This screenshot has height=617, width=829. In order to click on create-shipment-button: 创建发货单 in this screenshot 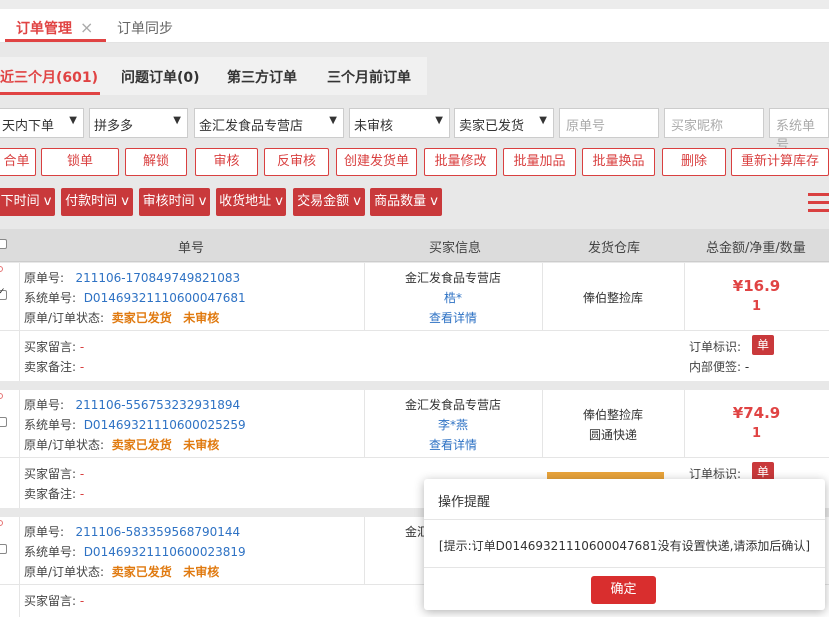, I will do `click(376, 162)`.